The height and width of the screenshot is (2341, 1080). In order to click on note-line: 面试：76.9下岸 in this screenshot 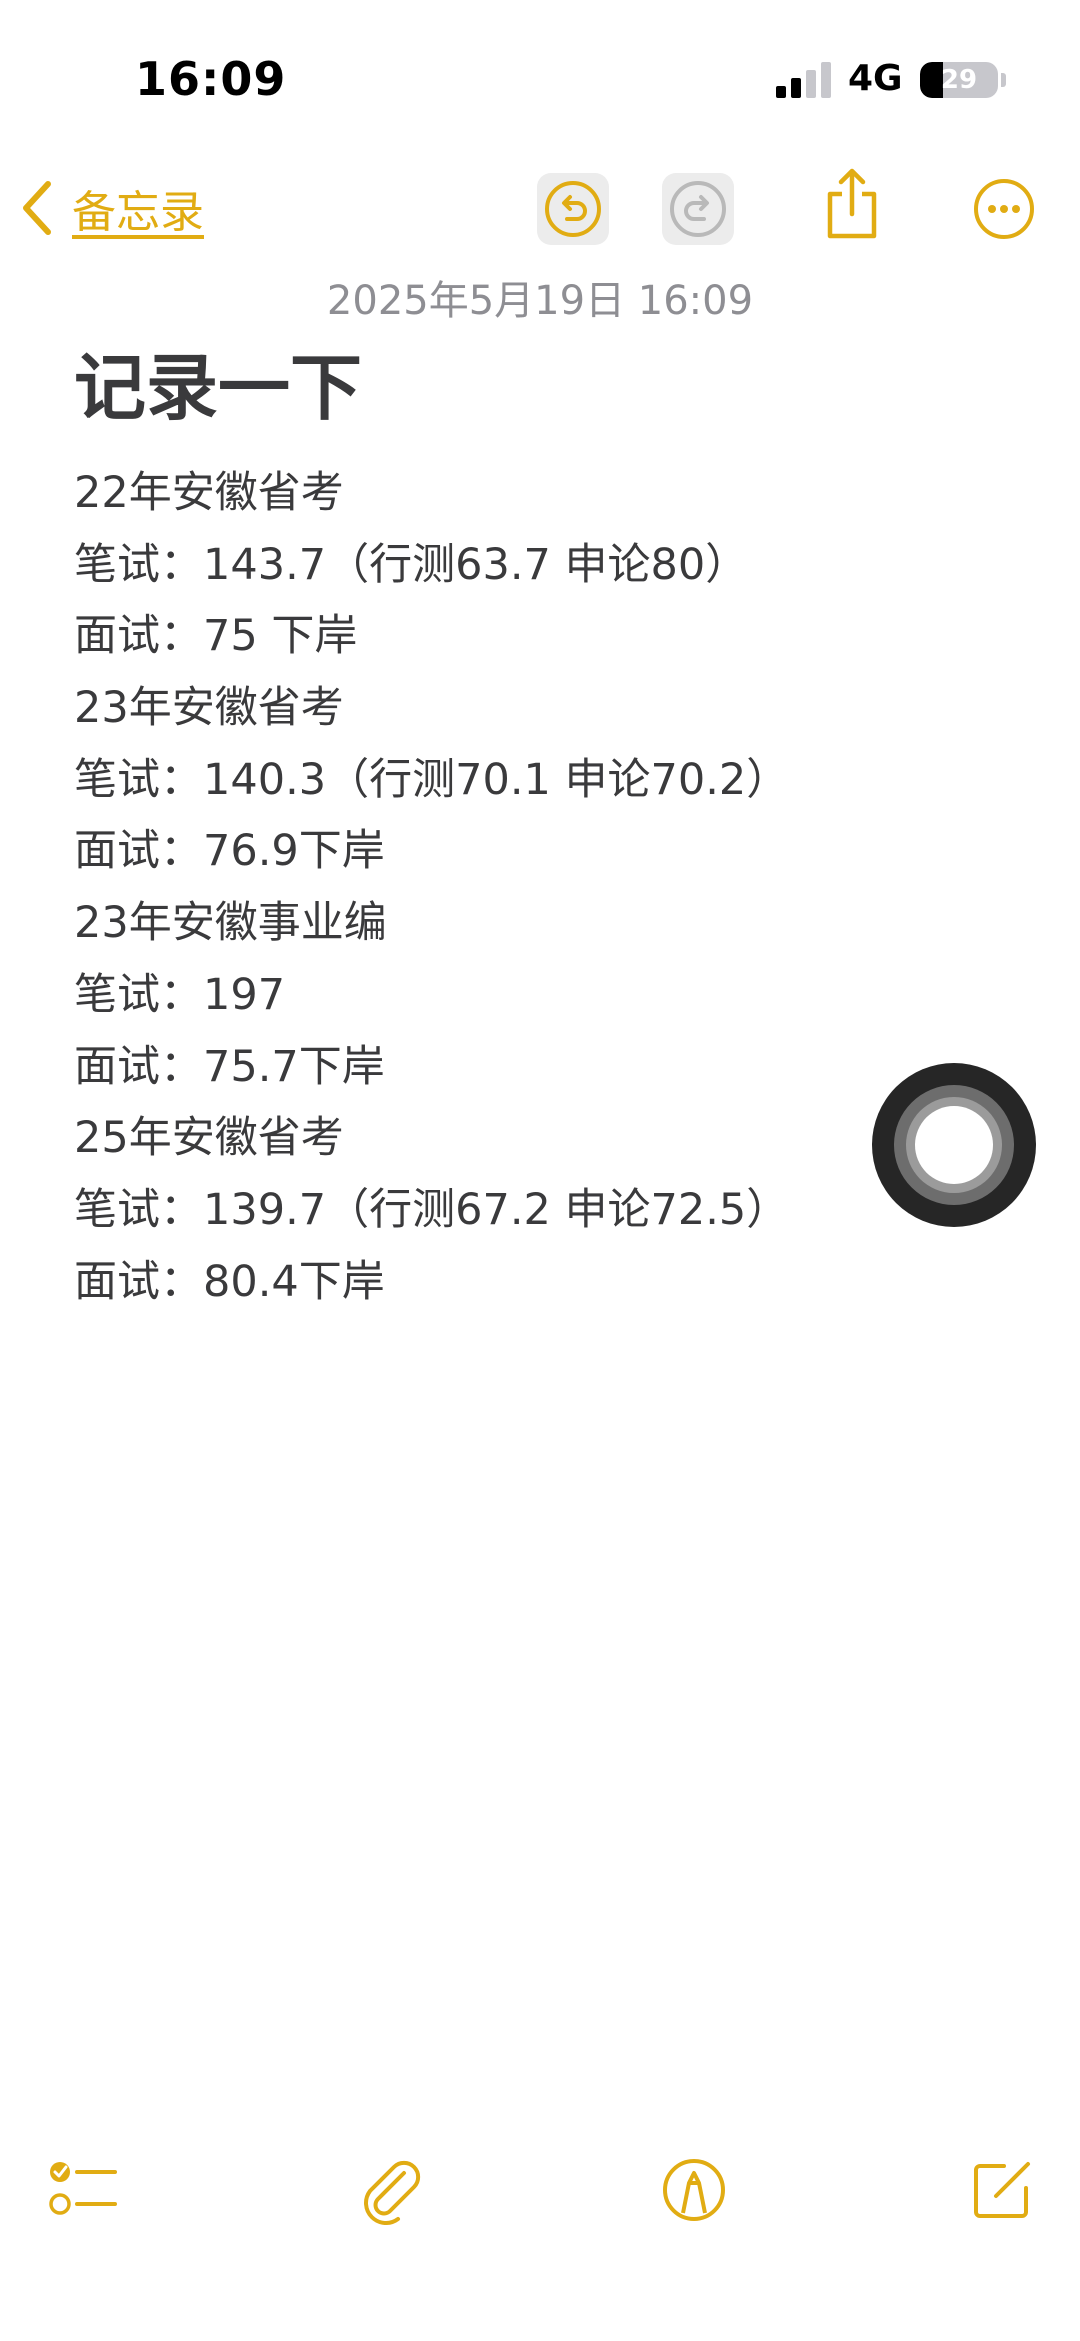, I will do `click(229, 851)`.